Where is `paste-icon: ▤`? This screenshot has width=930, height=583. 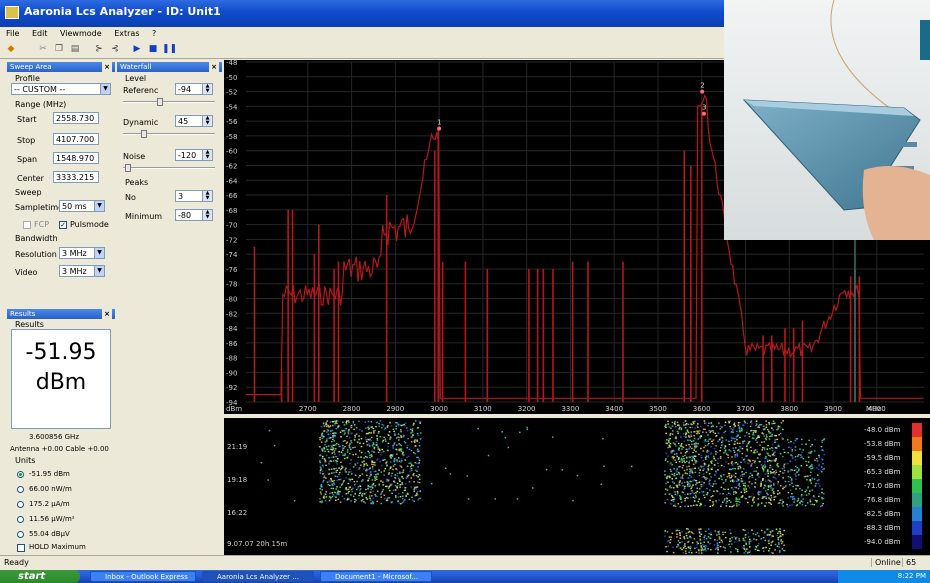 paste-icon: ▤ is located at coordinates (75, 49).